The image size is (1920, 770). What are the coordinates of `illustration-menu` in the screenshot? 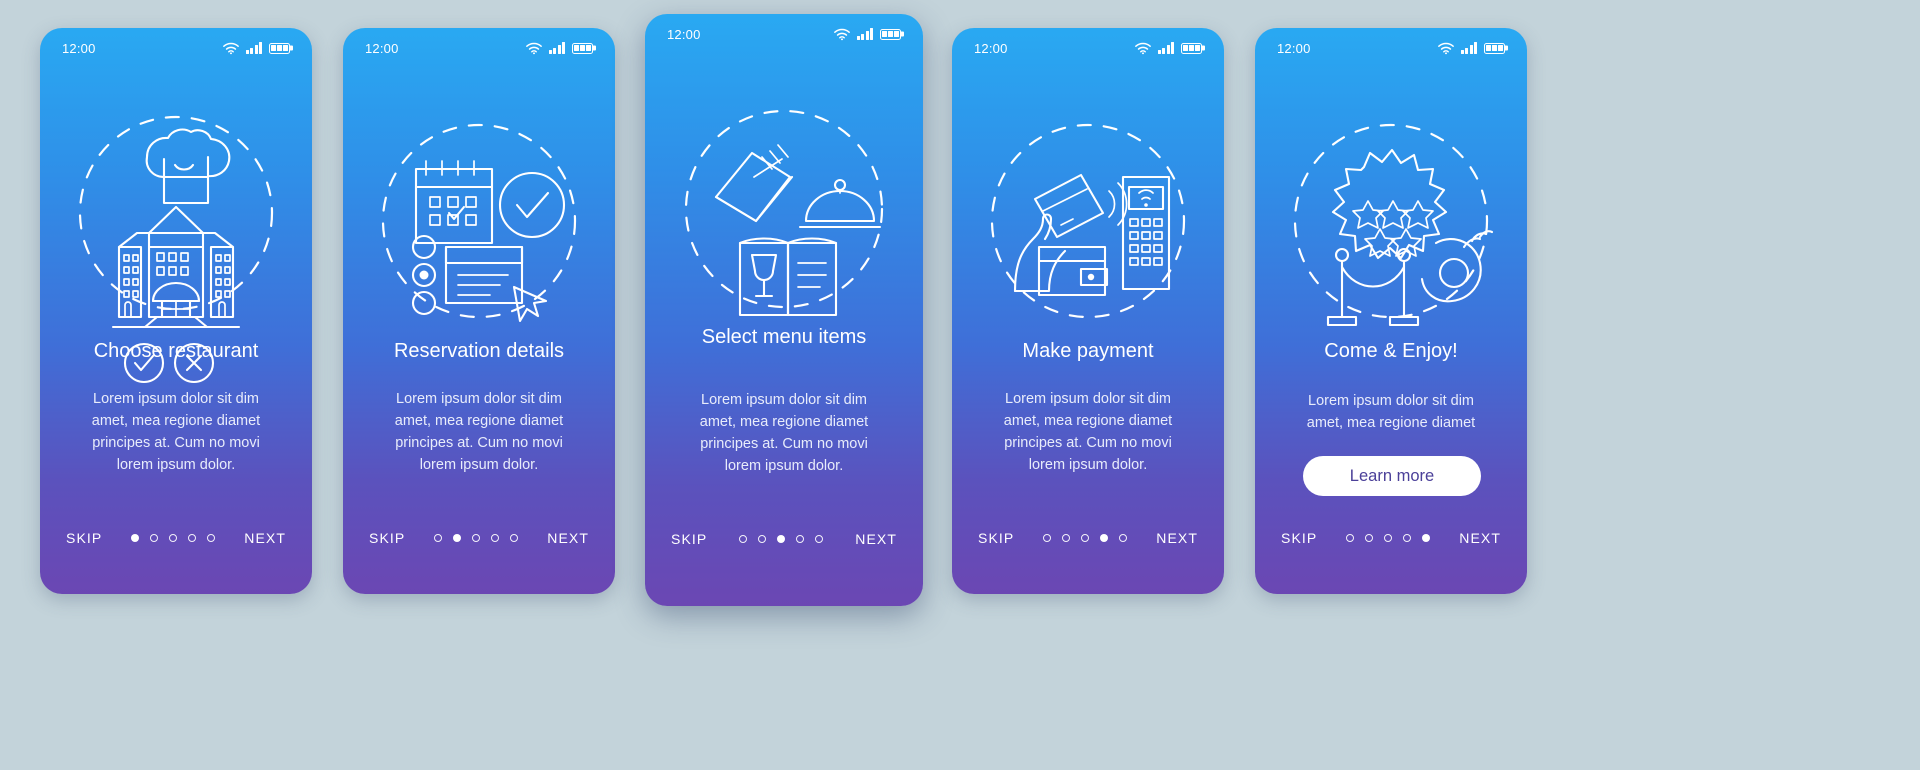 It's located at (784, 203).